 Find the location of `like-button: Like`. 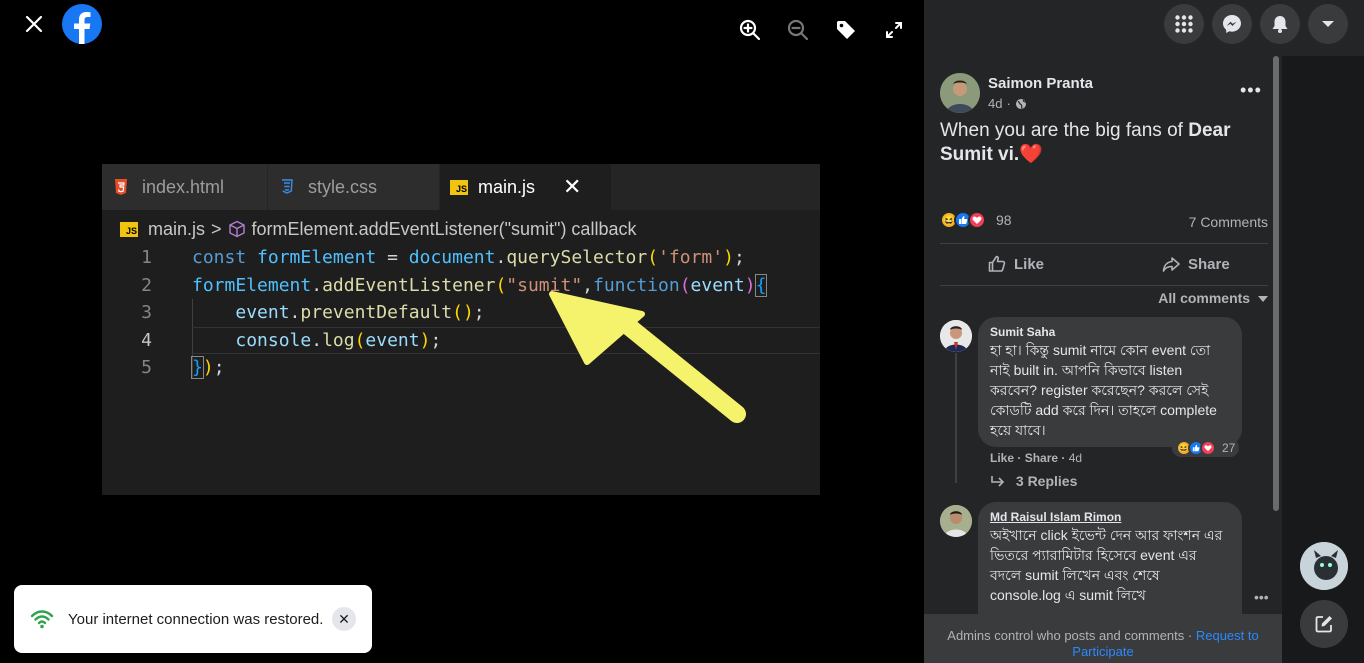

like-button: Like is located at coordinates (1016, 264).